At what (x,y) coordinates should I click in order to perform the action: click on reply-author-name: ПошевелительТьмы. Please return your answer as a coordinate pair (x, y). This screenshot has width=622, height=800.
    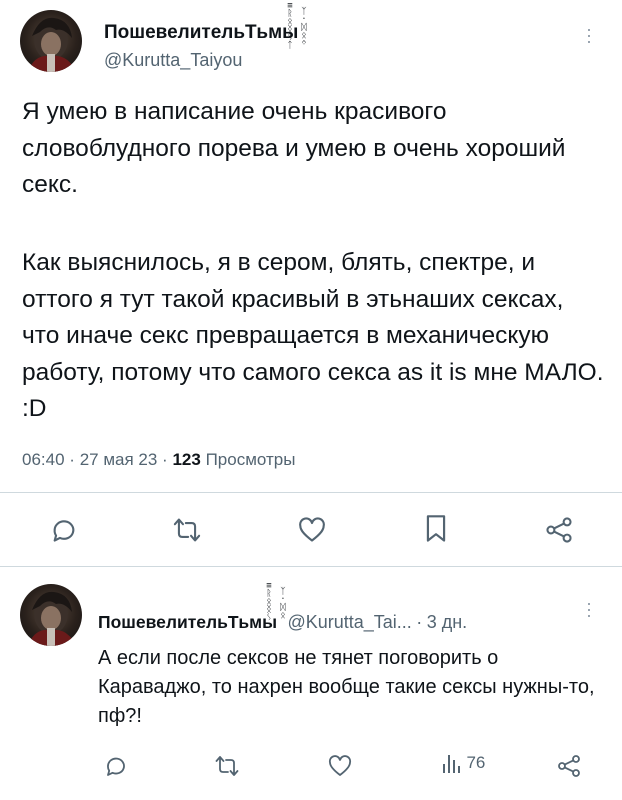
    Looking at the image, I should click on (187, 622).